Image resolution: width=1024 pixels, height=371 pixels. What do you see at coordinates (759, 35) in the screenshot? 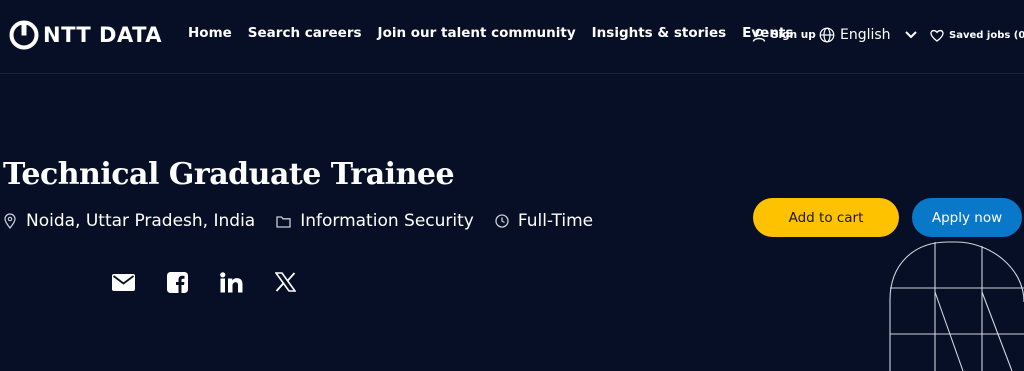
I see `user-icon` at bounding box center [759, 35].